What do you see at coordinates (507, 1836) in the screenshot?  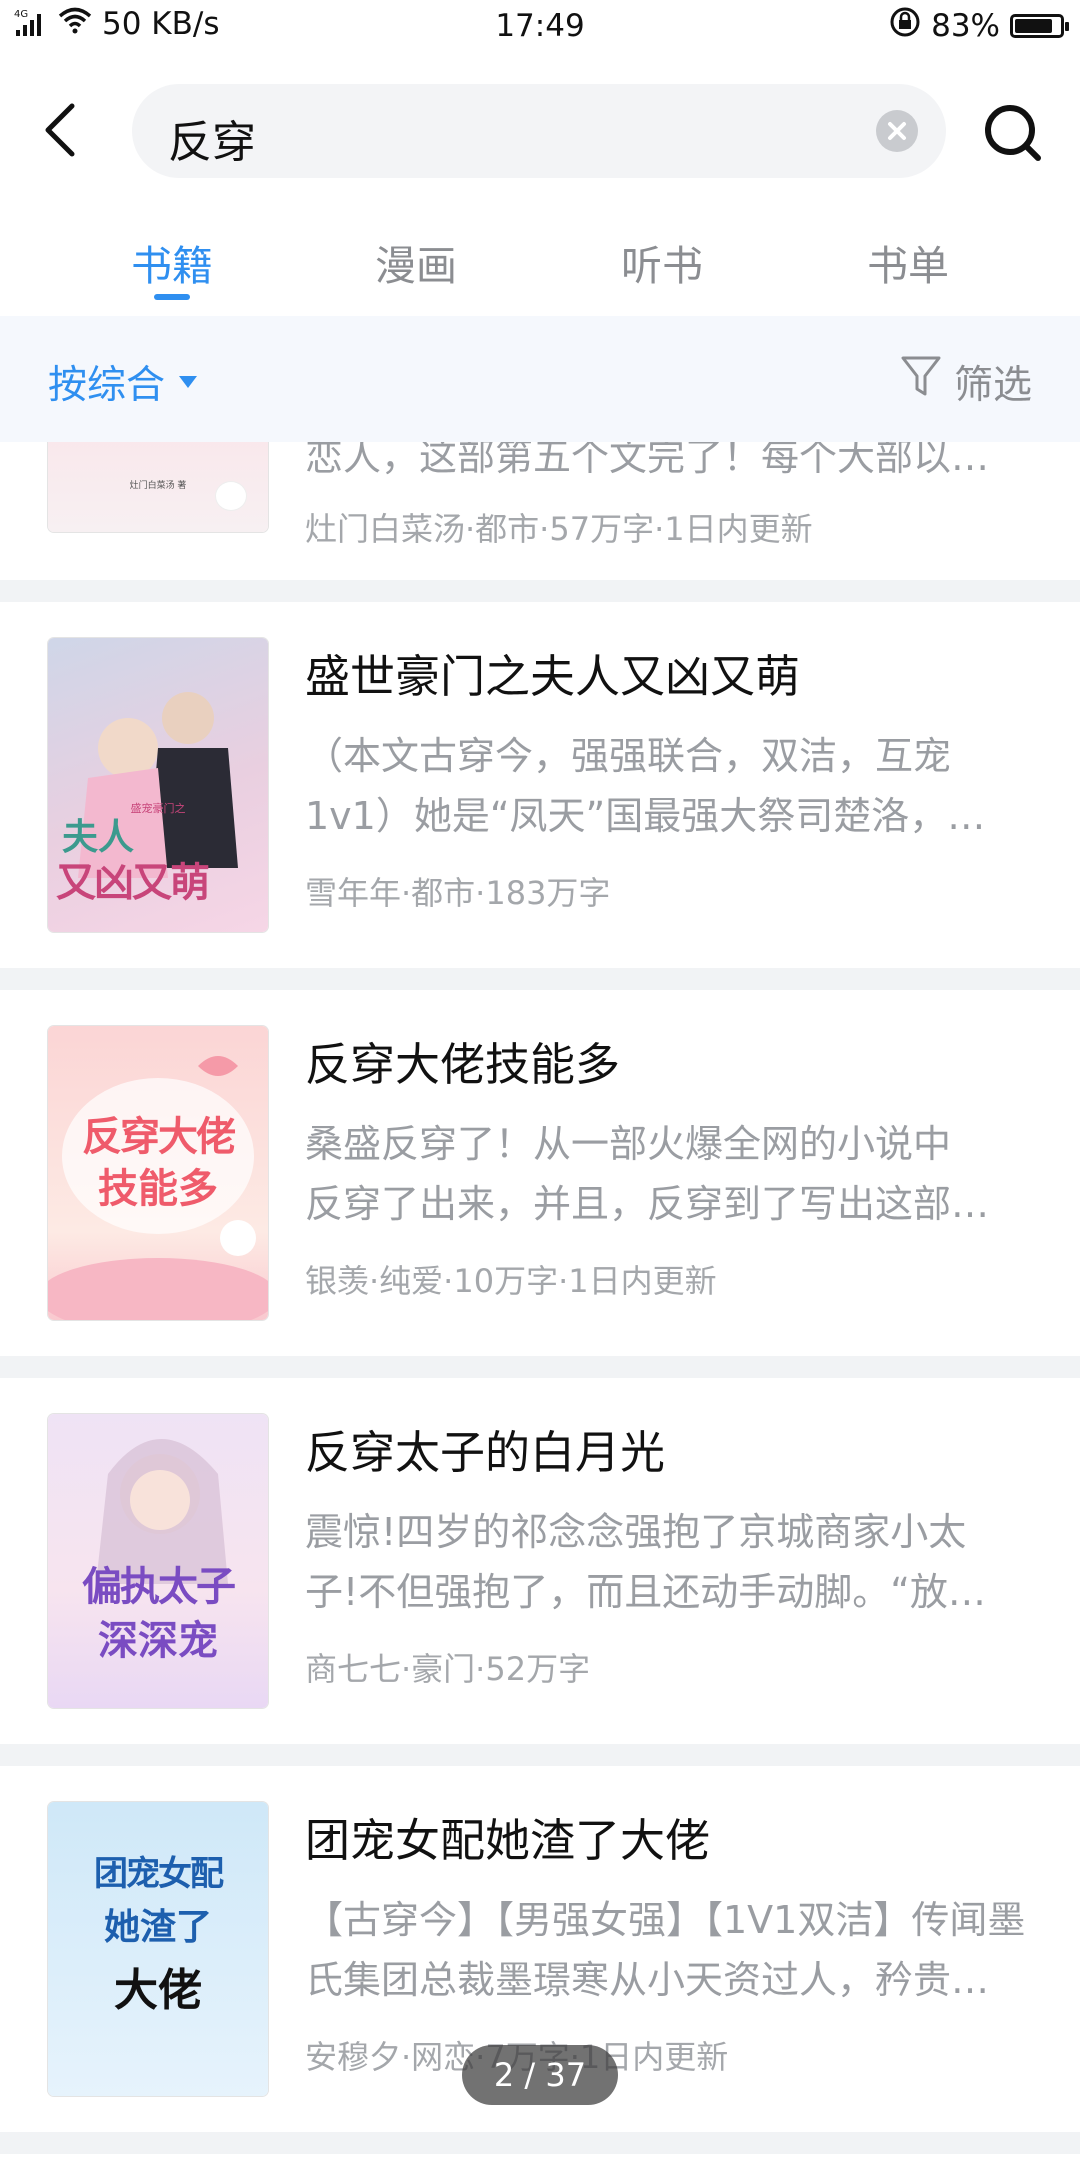 I see `book-title: 团宠女配她渣了大佬` at bounding box center [507, 1836].